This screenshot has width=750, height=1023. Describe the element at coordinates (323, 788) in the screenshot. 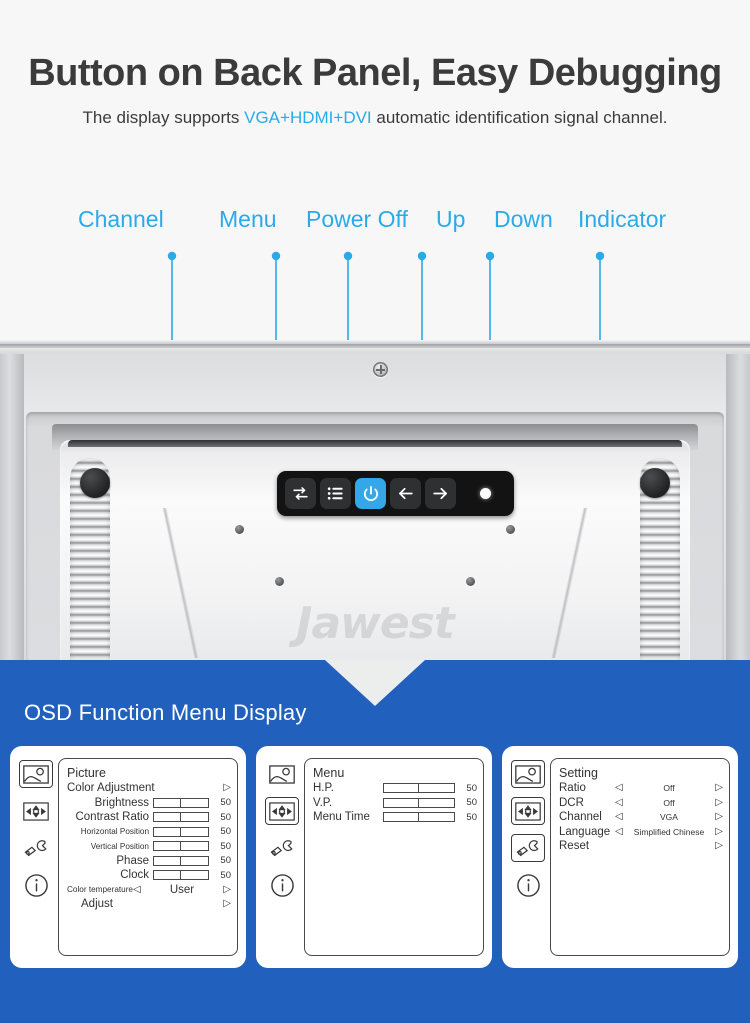

I see `osd-row-label: H.P.` at that location.